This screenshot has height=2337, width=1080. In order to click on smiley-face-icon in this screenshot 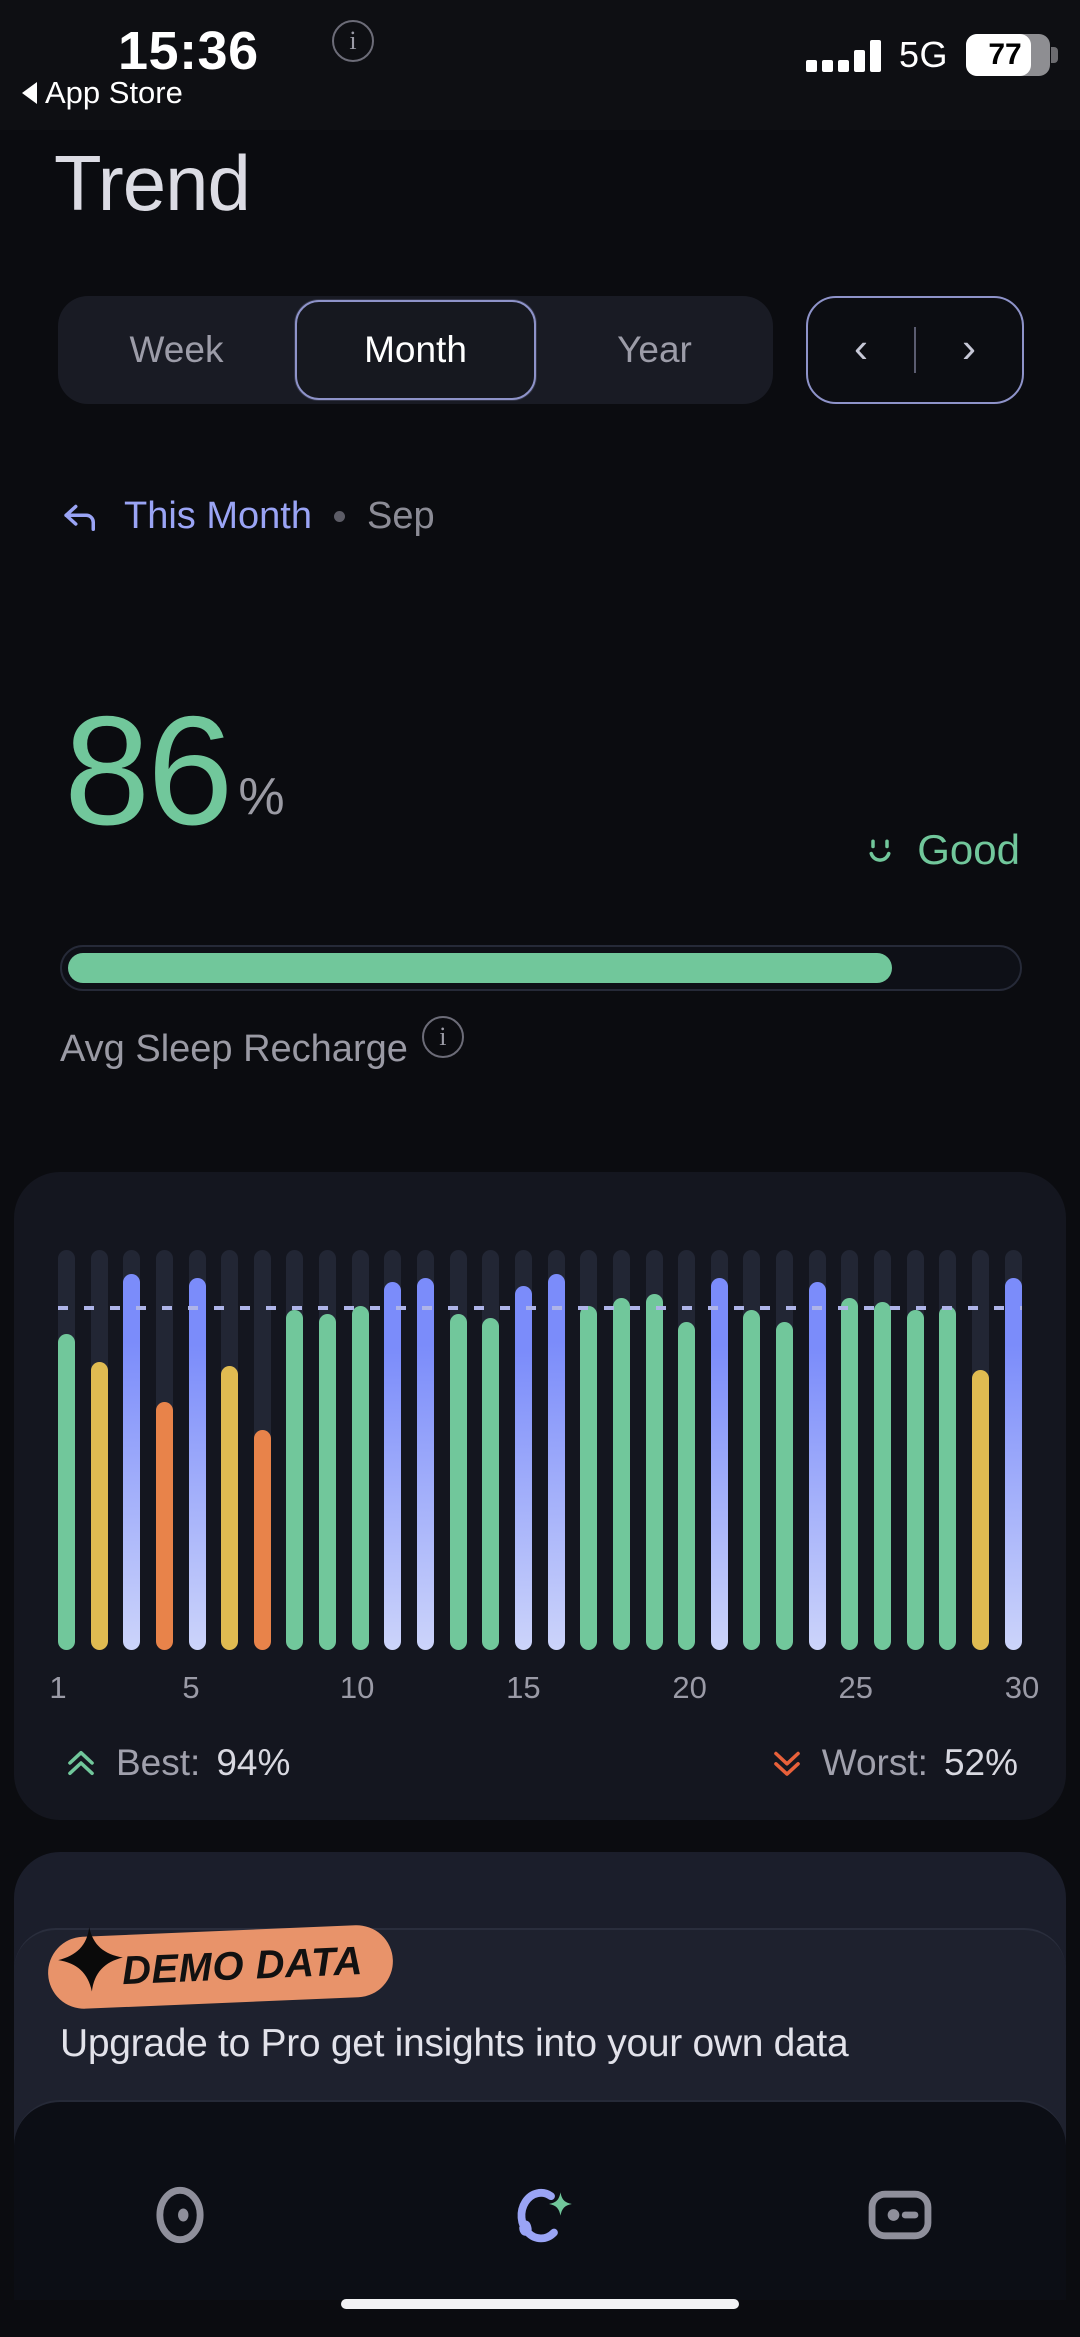, I will do `click(880, 850)`.